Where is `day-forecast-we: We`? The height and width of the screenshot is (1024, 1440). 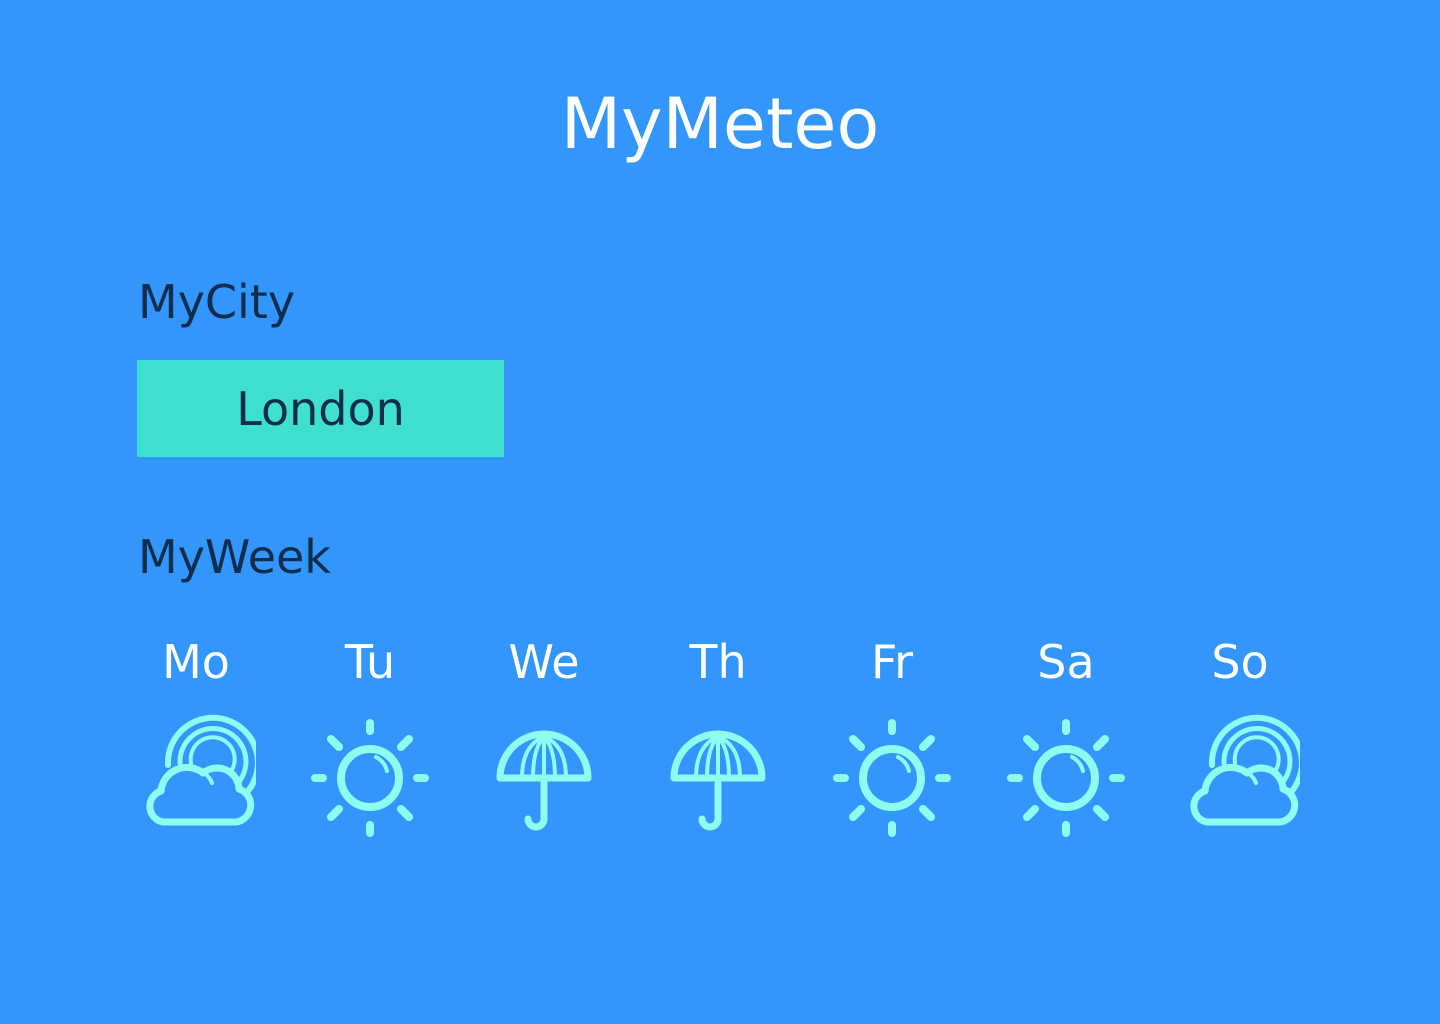 day-forecast-we: We is located at coordinates (544, 740).